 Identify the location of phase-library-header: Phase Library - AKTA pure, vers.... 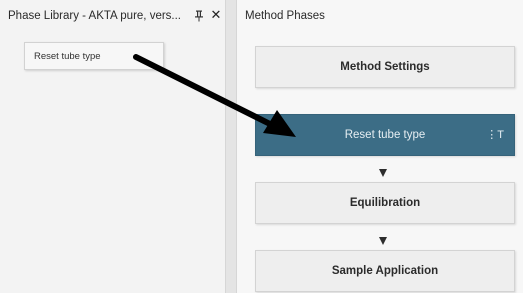
(112, 15).